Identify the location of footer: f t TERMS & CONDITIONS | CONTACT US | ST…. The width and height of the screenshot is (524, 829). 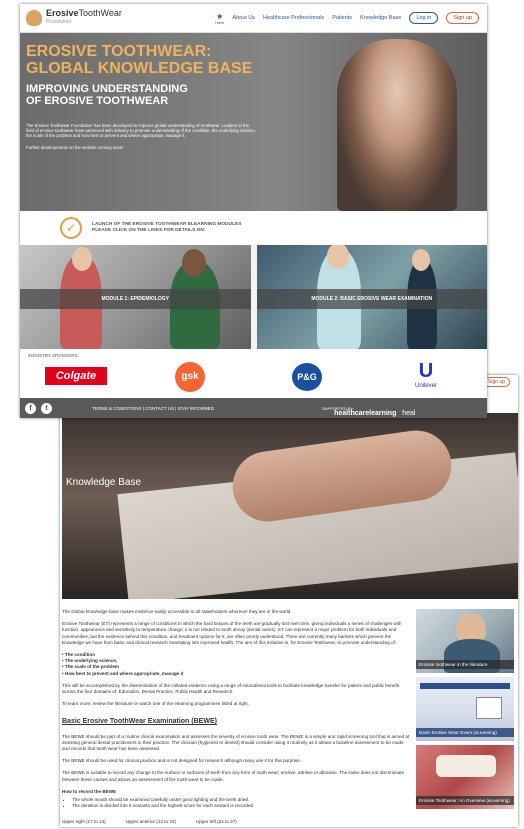
(253, 408).